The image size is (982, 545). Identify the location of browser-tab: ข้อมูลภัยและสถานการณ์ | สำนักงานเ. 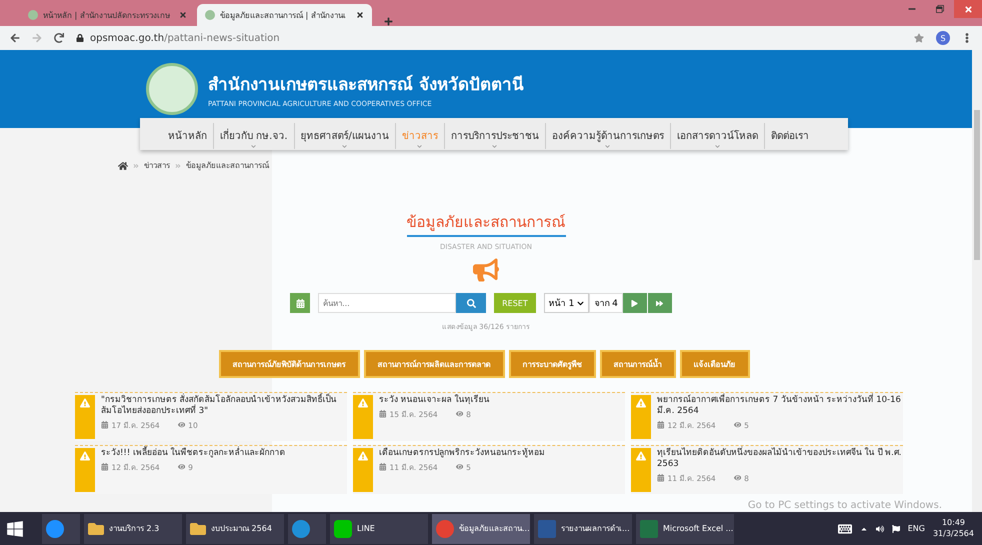
(284, 15).